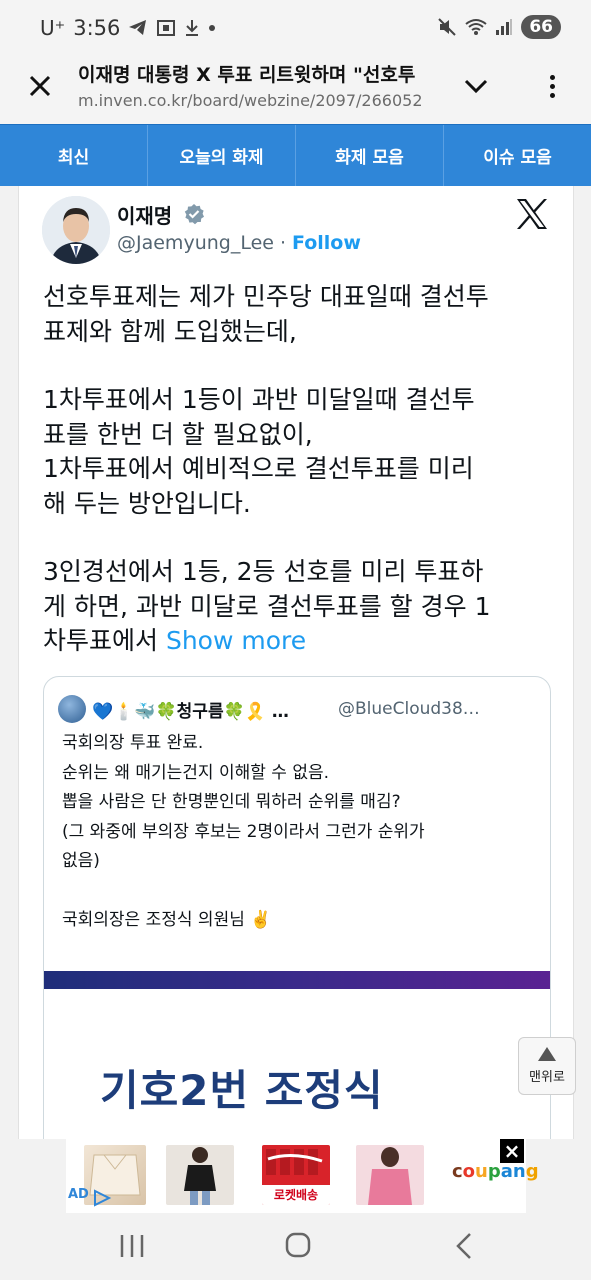  What do you see at coordinates (296, 1175) in the screenshot?
I see `ad-product-image: 로켓배송` at bounding box center [296, 1175].